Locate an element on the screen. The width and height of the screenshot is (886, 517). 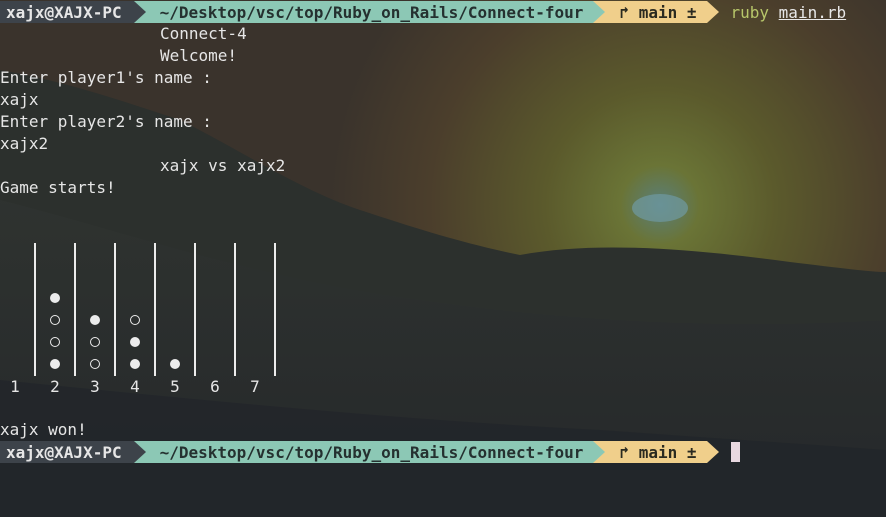
player2-name: xajx2 is located at coordinates (24, 143).